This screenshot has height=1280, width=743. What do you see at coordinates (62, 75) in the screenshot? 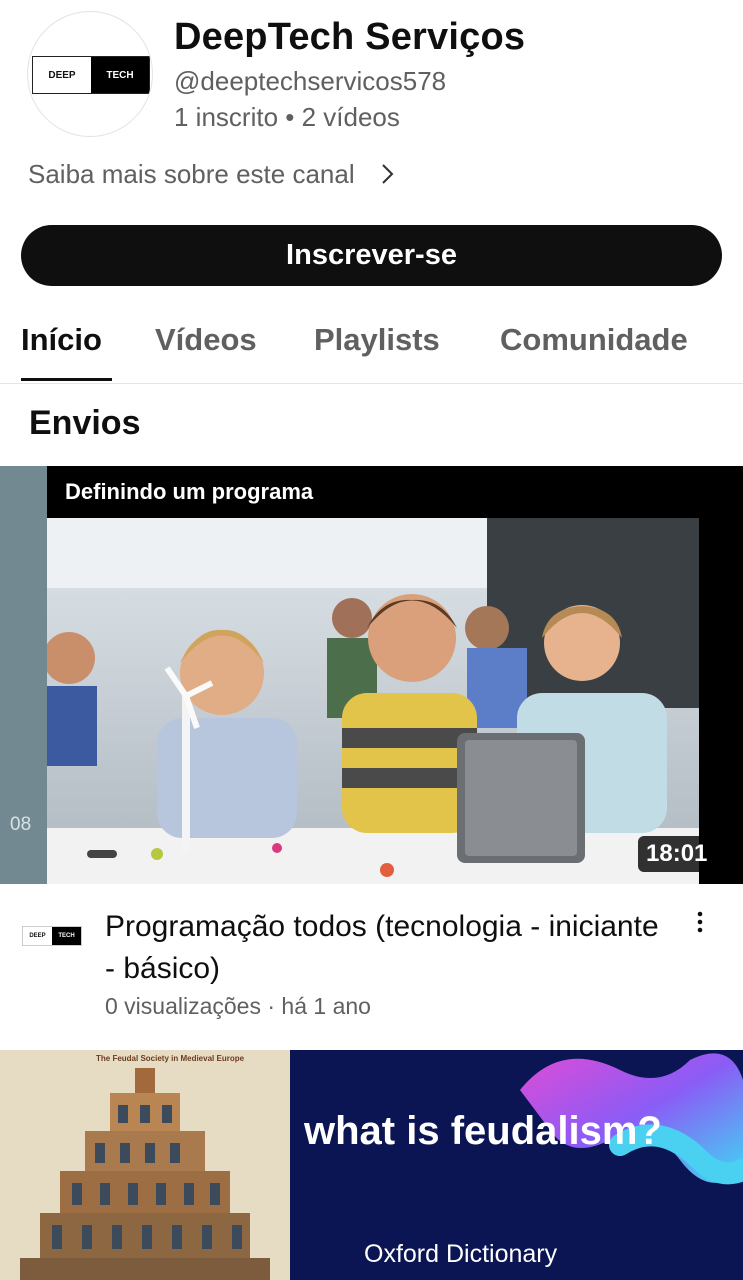
I see `logo-left-text: DEEP` at bounding box center [62, 75].